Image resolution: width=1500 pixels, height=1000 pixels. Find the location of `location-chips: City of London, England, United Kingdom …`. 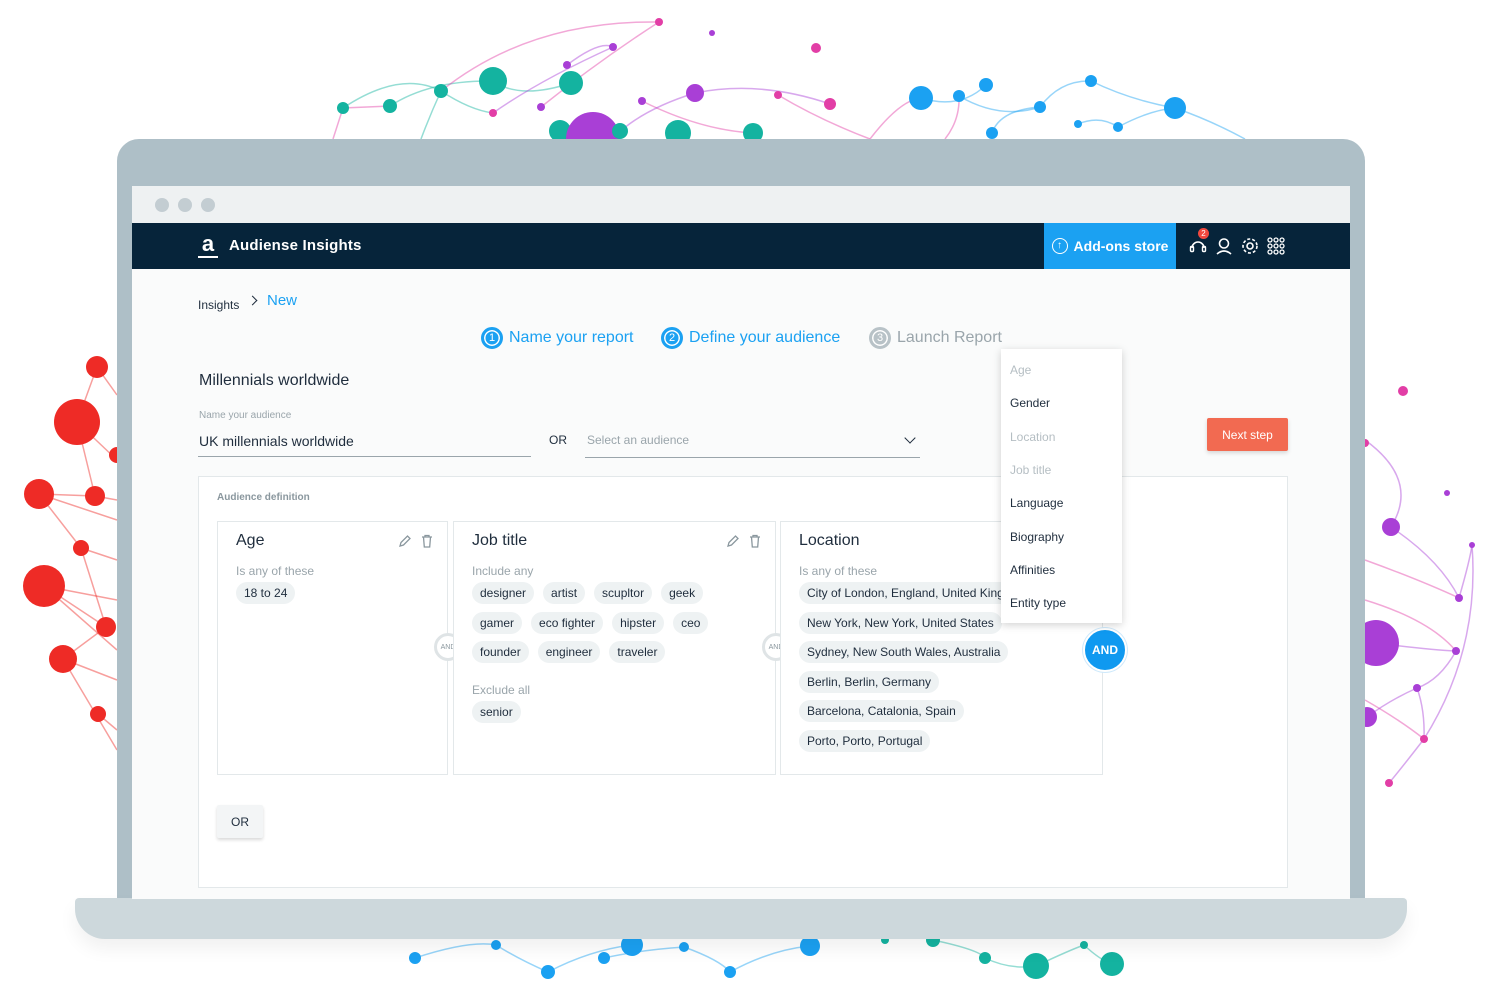

location-chips: City of London, England, United Kingdom … is located at coordinates (918, 670).